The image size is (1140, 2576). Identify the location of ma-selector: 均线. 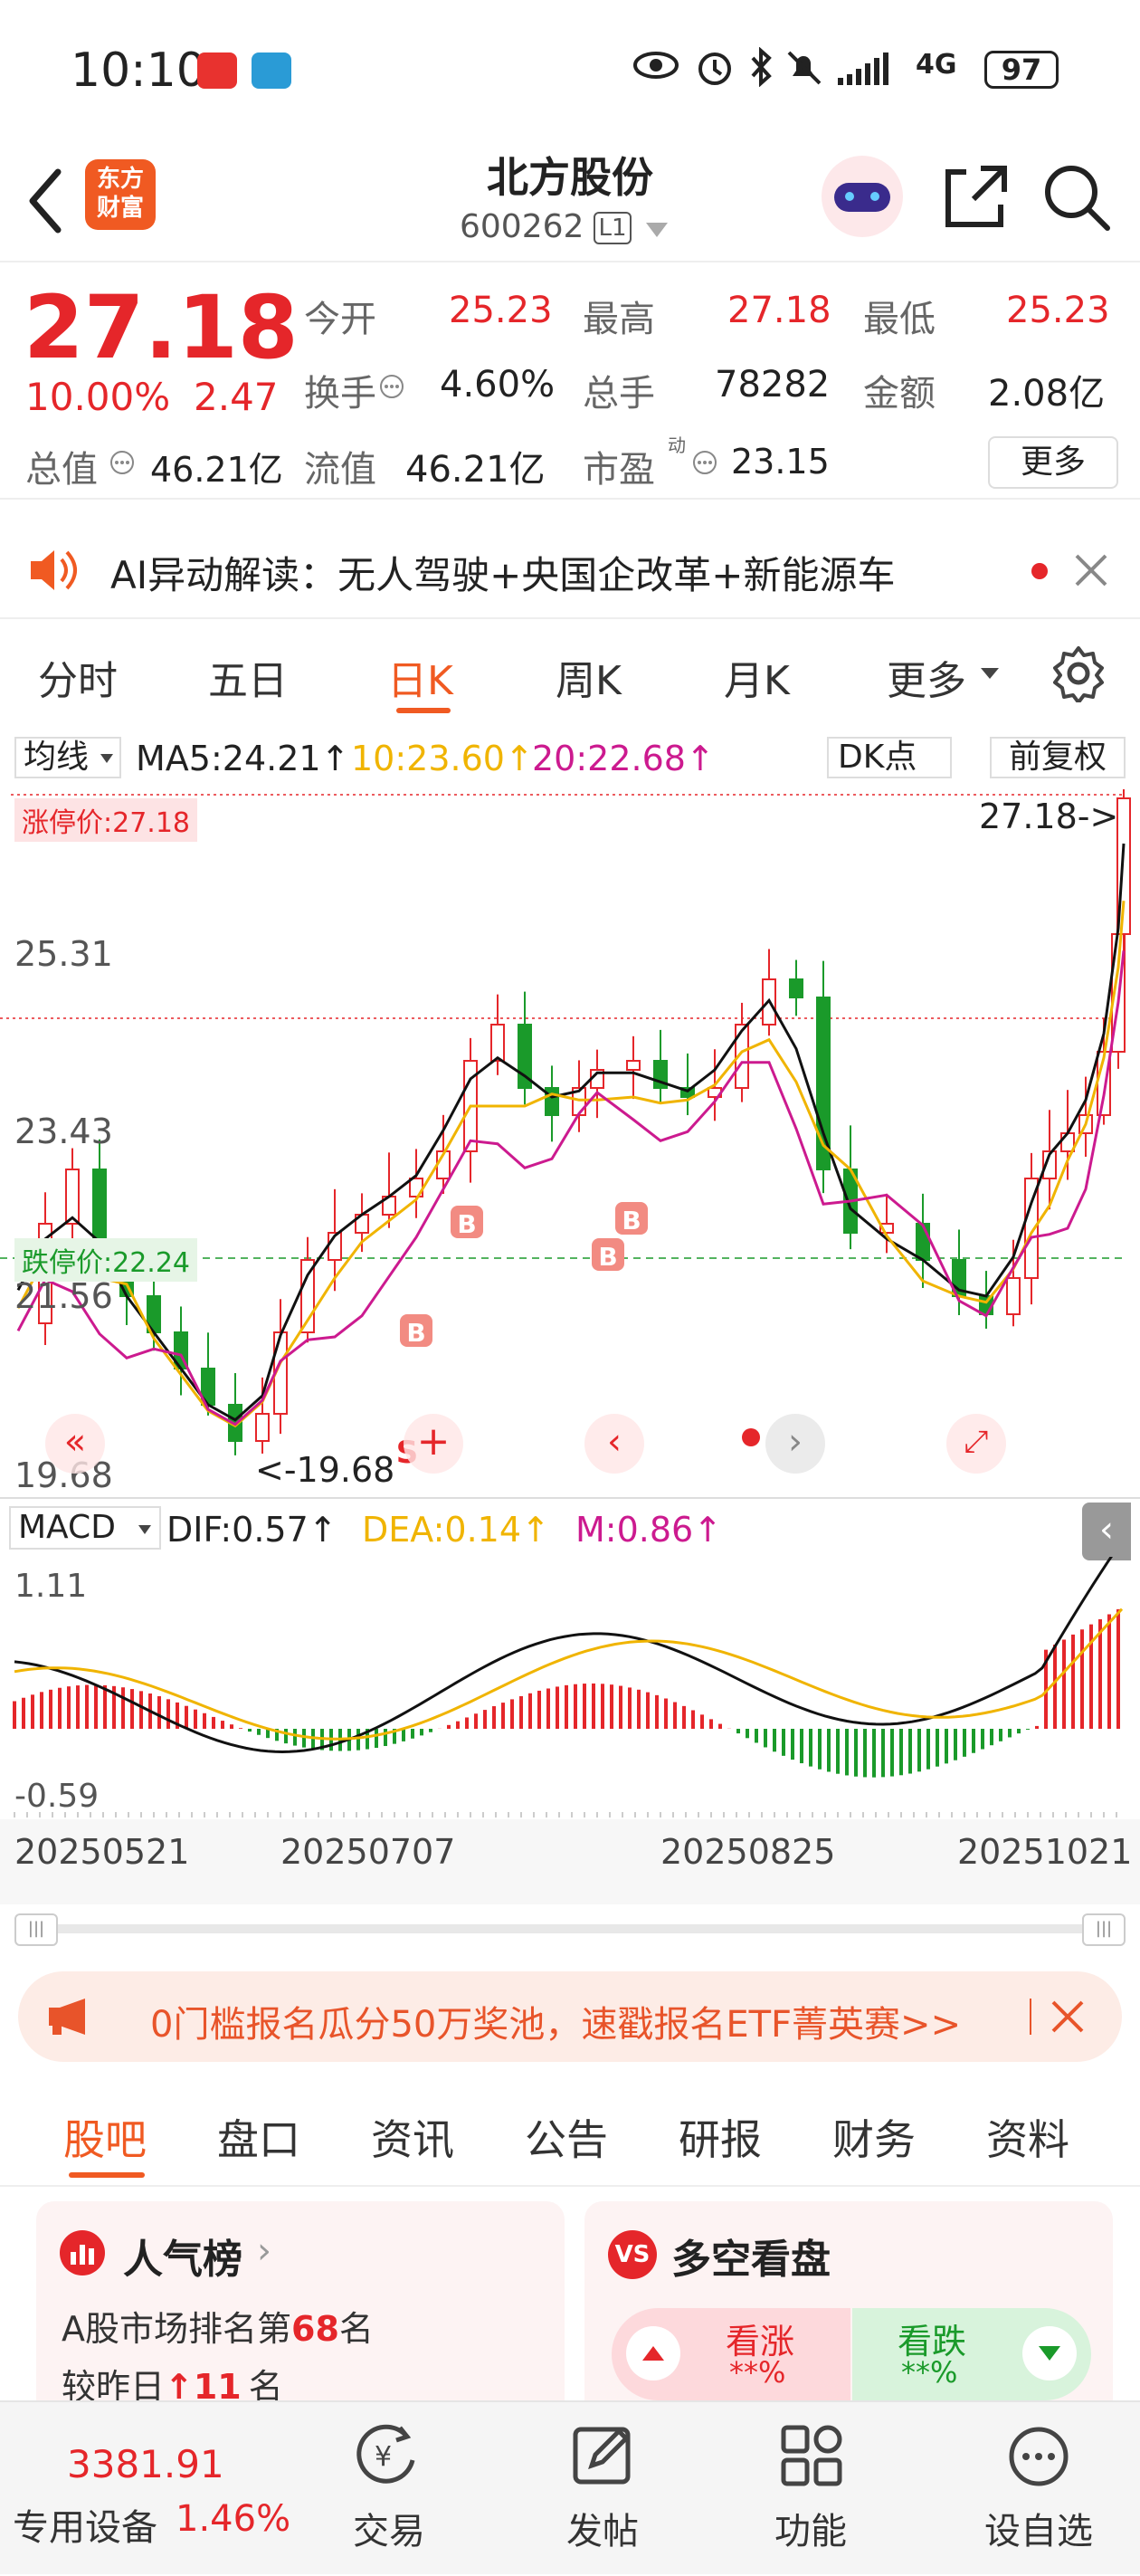
(67, 758).